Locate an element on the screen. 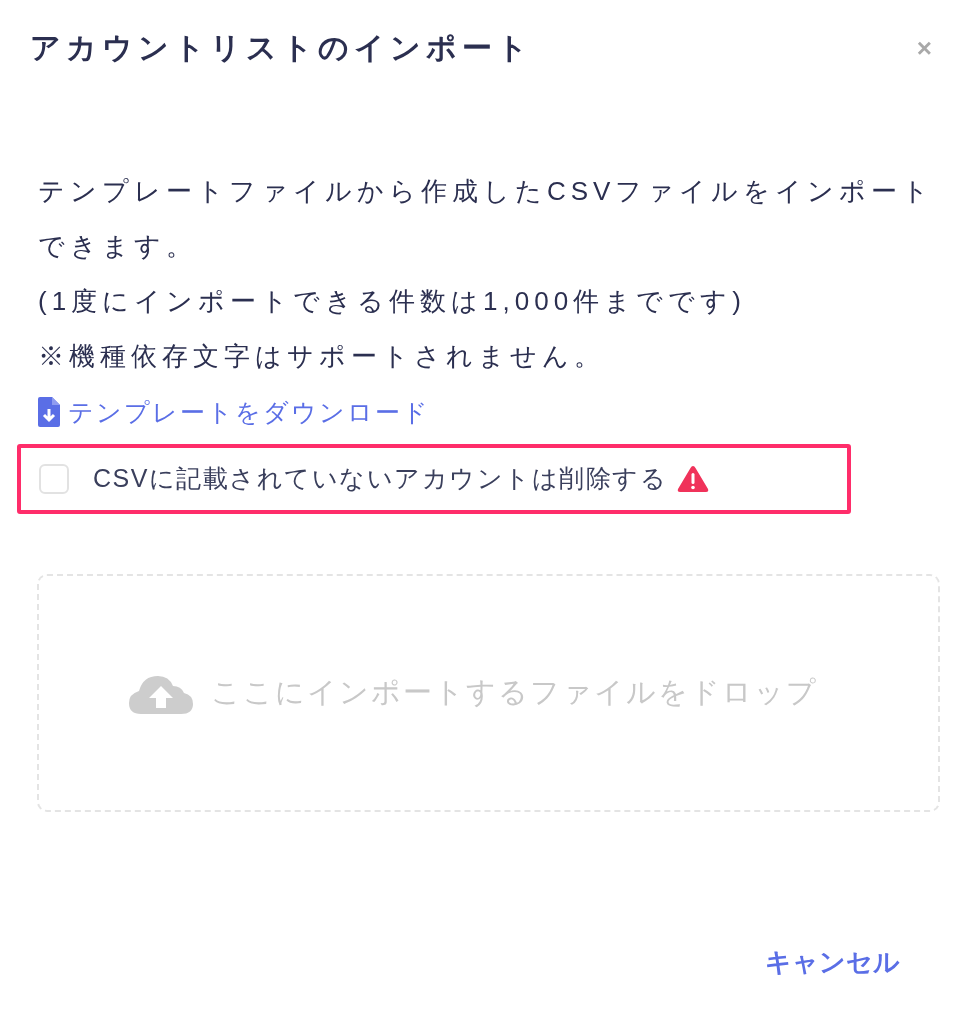 Image resolution: width=970 pixels, height=1032 pixels. dialog-title: アカウントリストのインポート is located at coordinates (281, 48).